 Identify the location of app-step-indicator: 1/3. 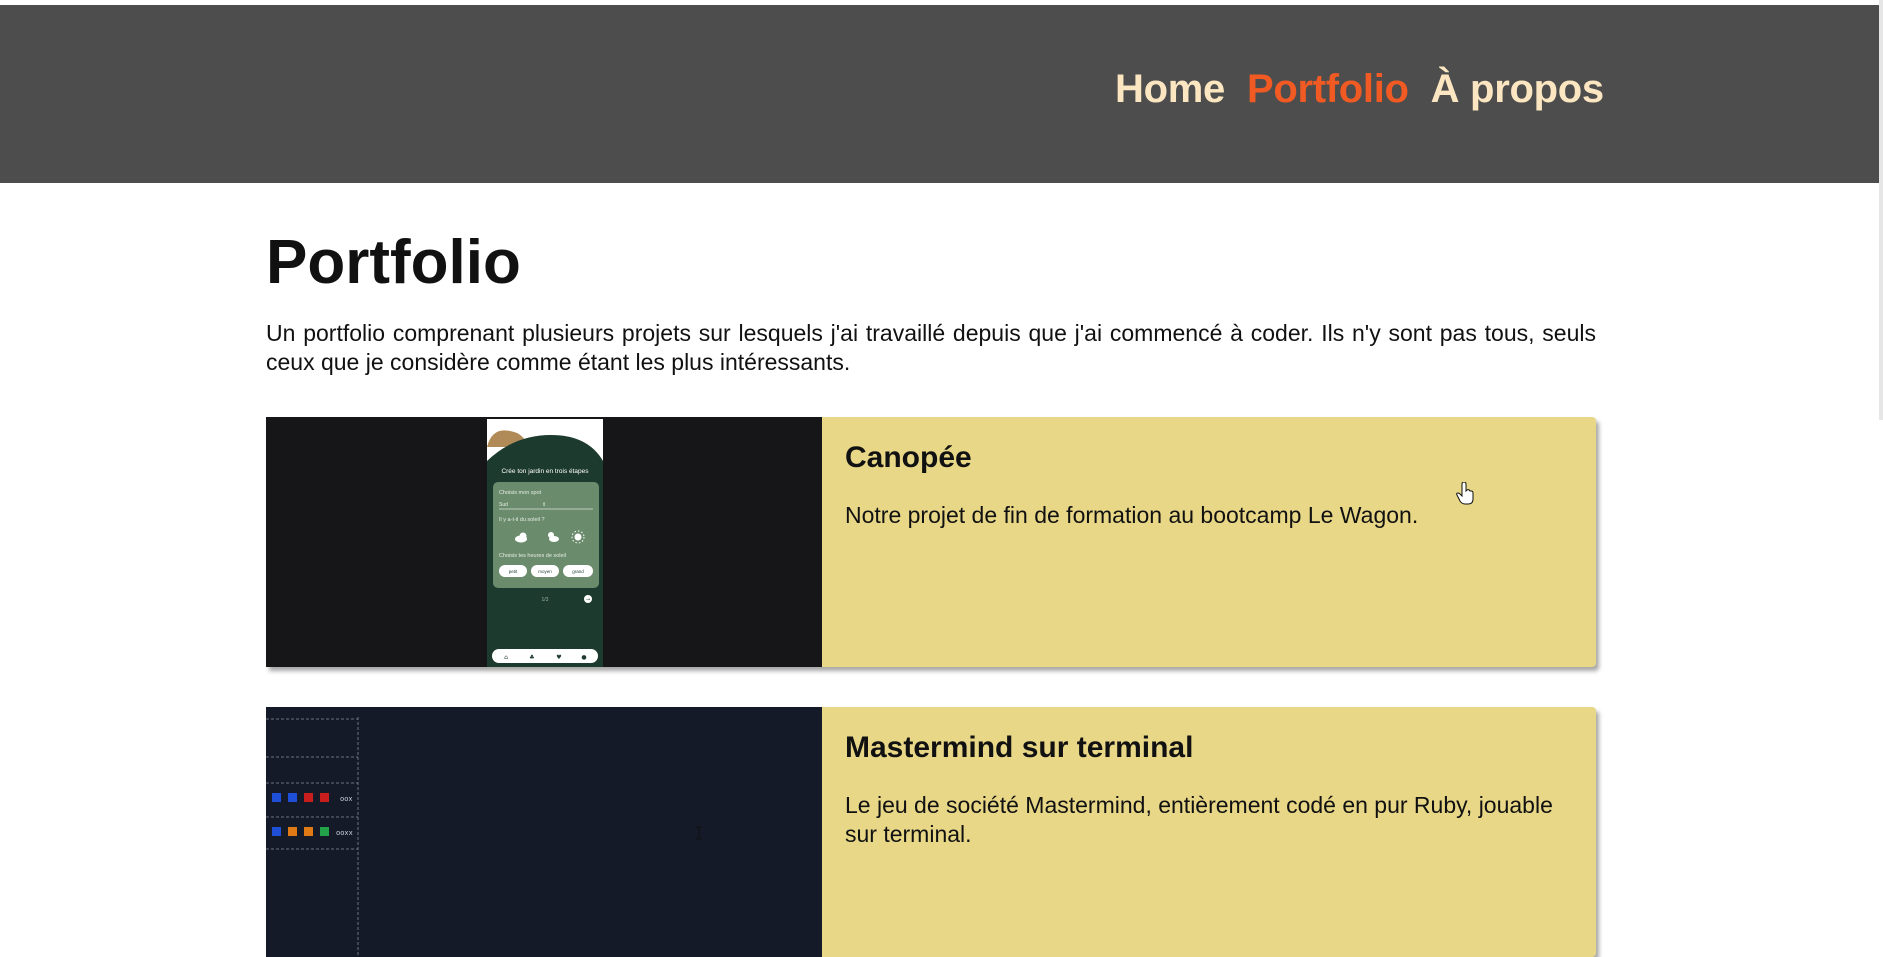
(545, 600).